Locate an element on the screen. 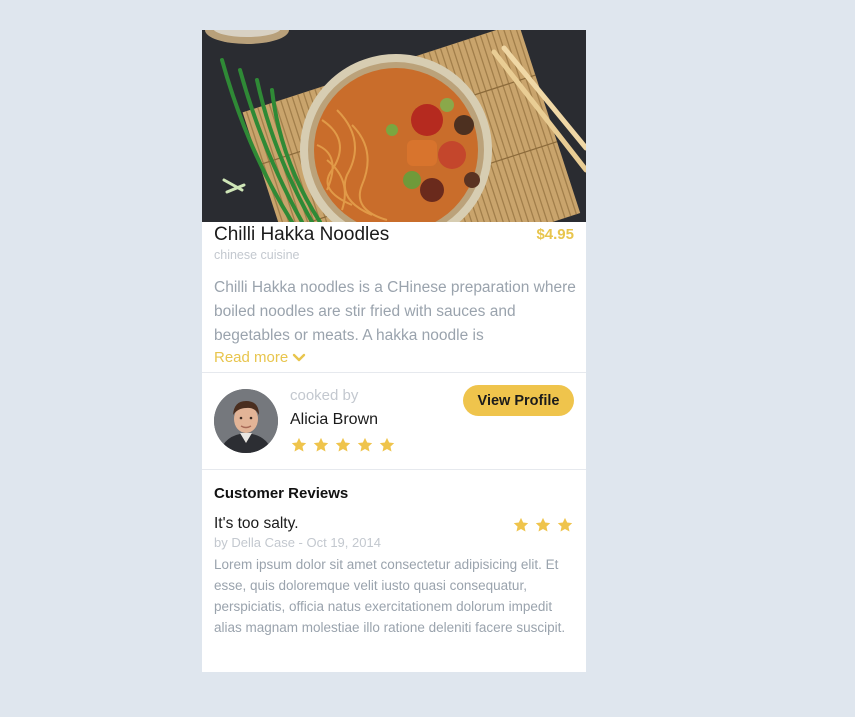 The width and height of the screenshot is (855, 717). read-more-label: Read more is located at coordinates (251, 357).